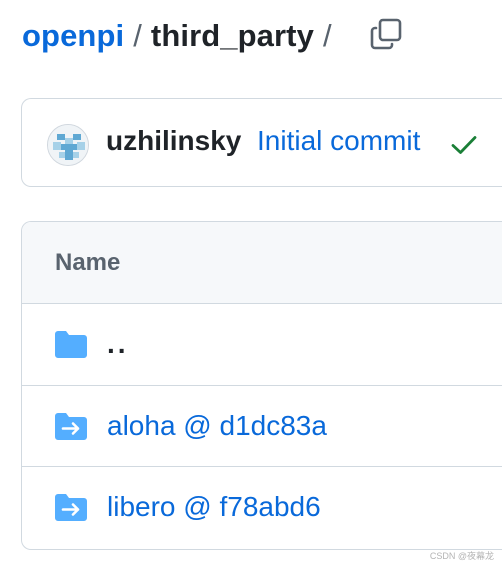 This screenshot has width=502, height=568. I want to click on copy-icon, so click(386, 34).